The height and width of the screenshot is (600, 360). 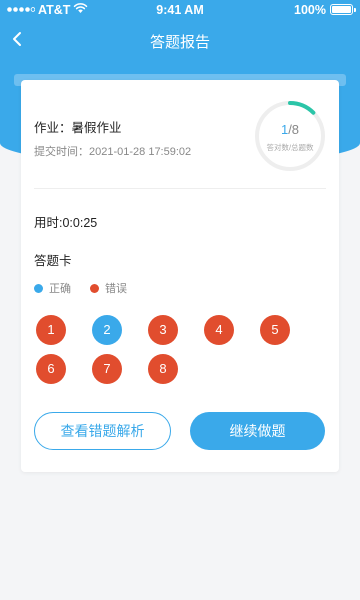 I want to click on page-title: 答题报告, so click(x=179, y=42).